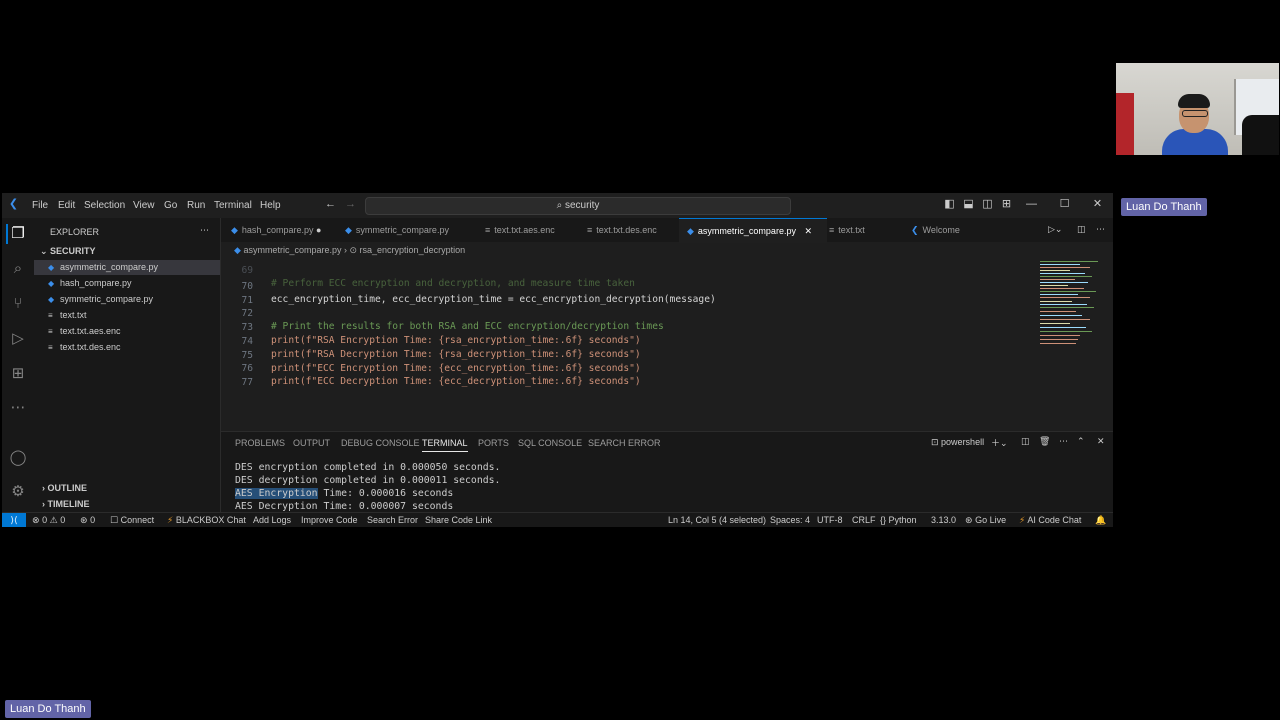  What do you see at coordinates (66, 504) in the screenshot?
I see `timeline-section: › TIMELINE` at bounding box center [66, 504].